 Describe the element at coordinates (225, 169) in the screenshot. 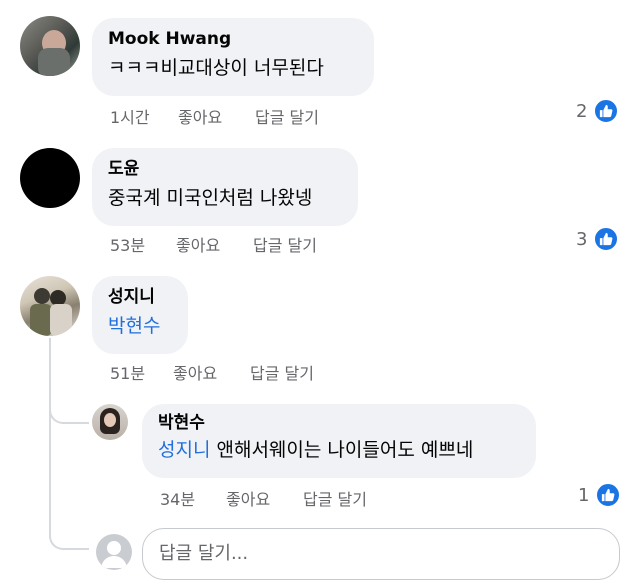

I see `comment-author: 도윤` at that location.